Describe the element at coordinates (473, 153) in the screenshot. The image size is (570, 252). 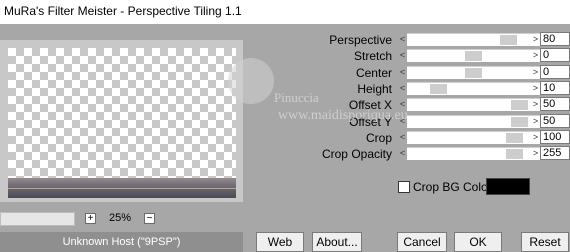
I see `crop-opacity-slider-track` at that location.